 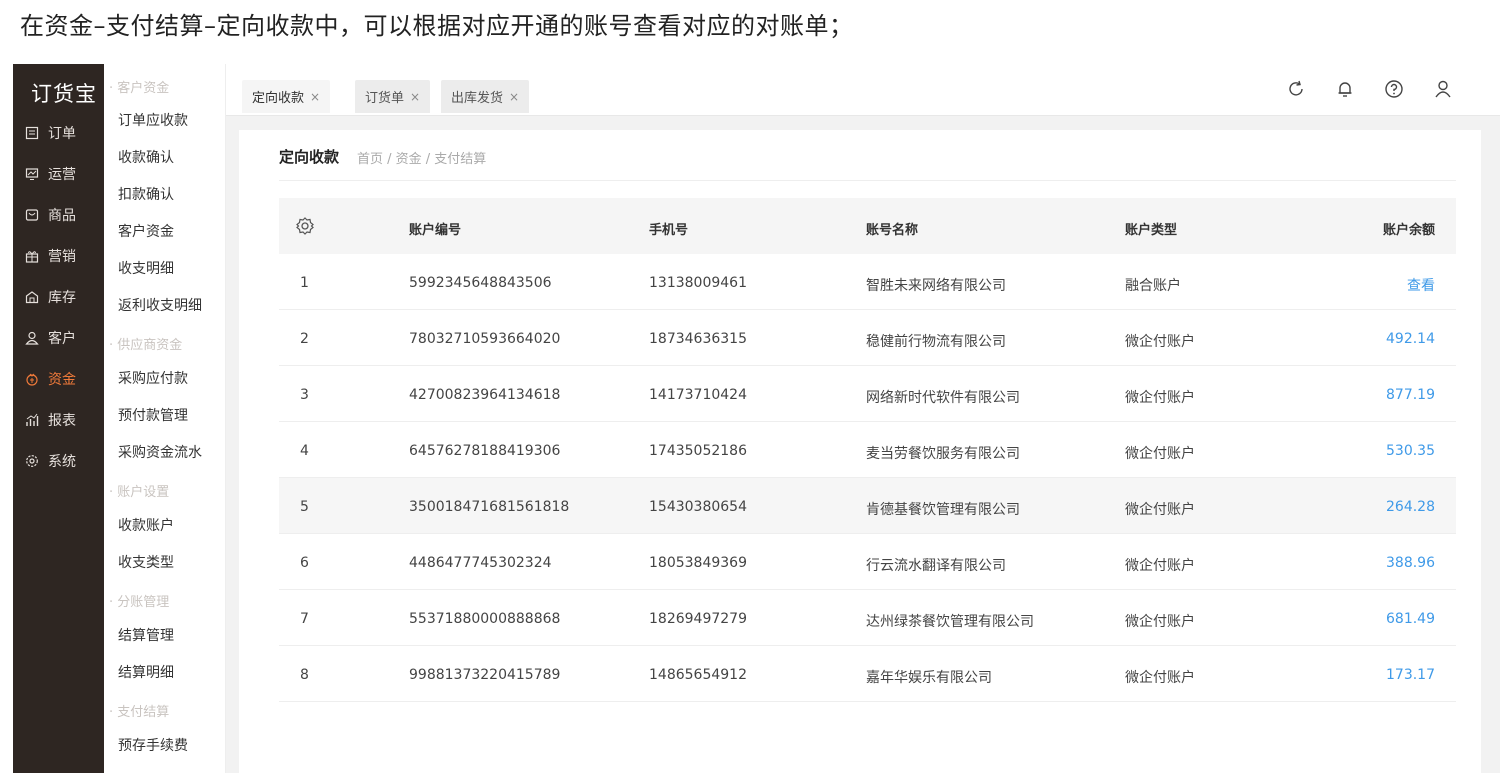 What do you see at coordinates (943, 510) in the screenshot?
I see `account-name: 肯德基餐饮管理有限公司` at bounding box center [943, 510].